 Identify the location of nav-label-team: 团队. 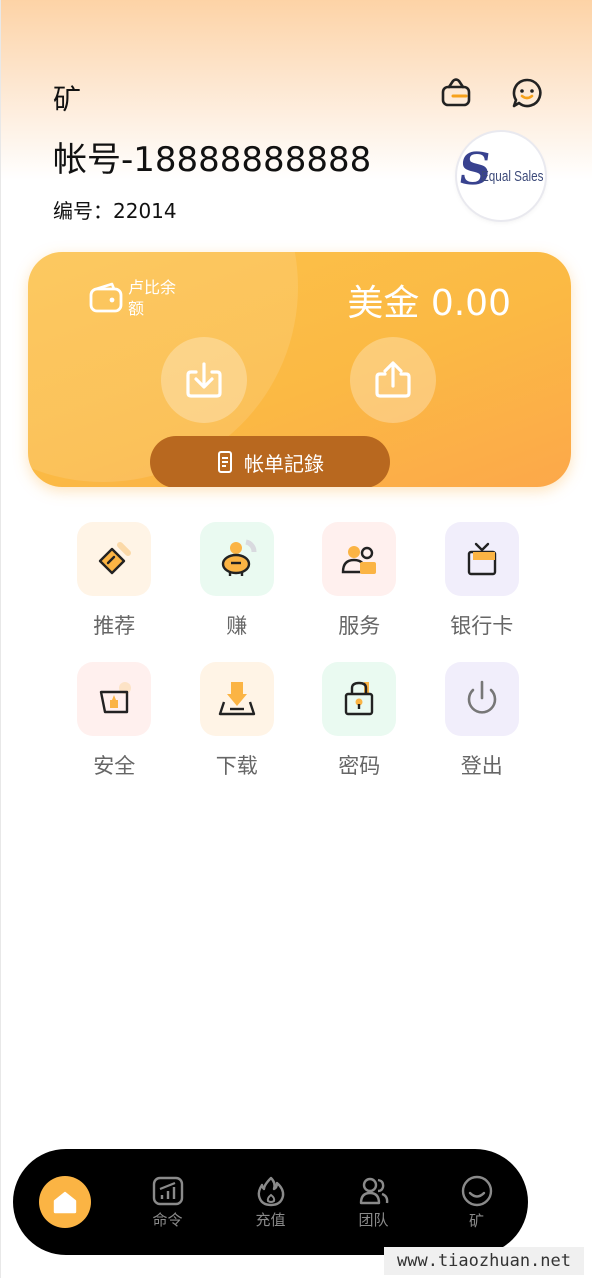
(373, 1219).